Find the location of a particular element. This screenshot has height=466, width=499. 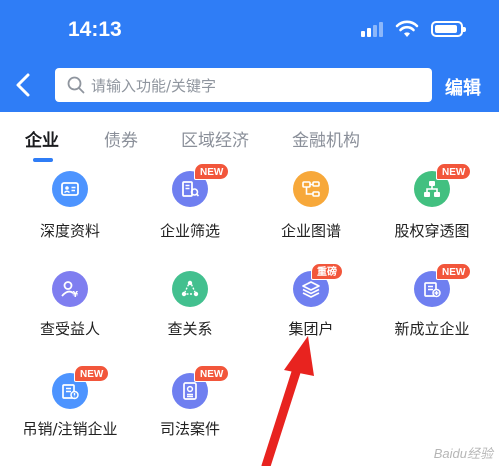

feature-legal-case: NEW 司法案件 is located at coordinates (190, 409).